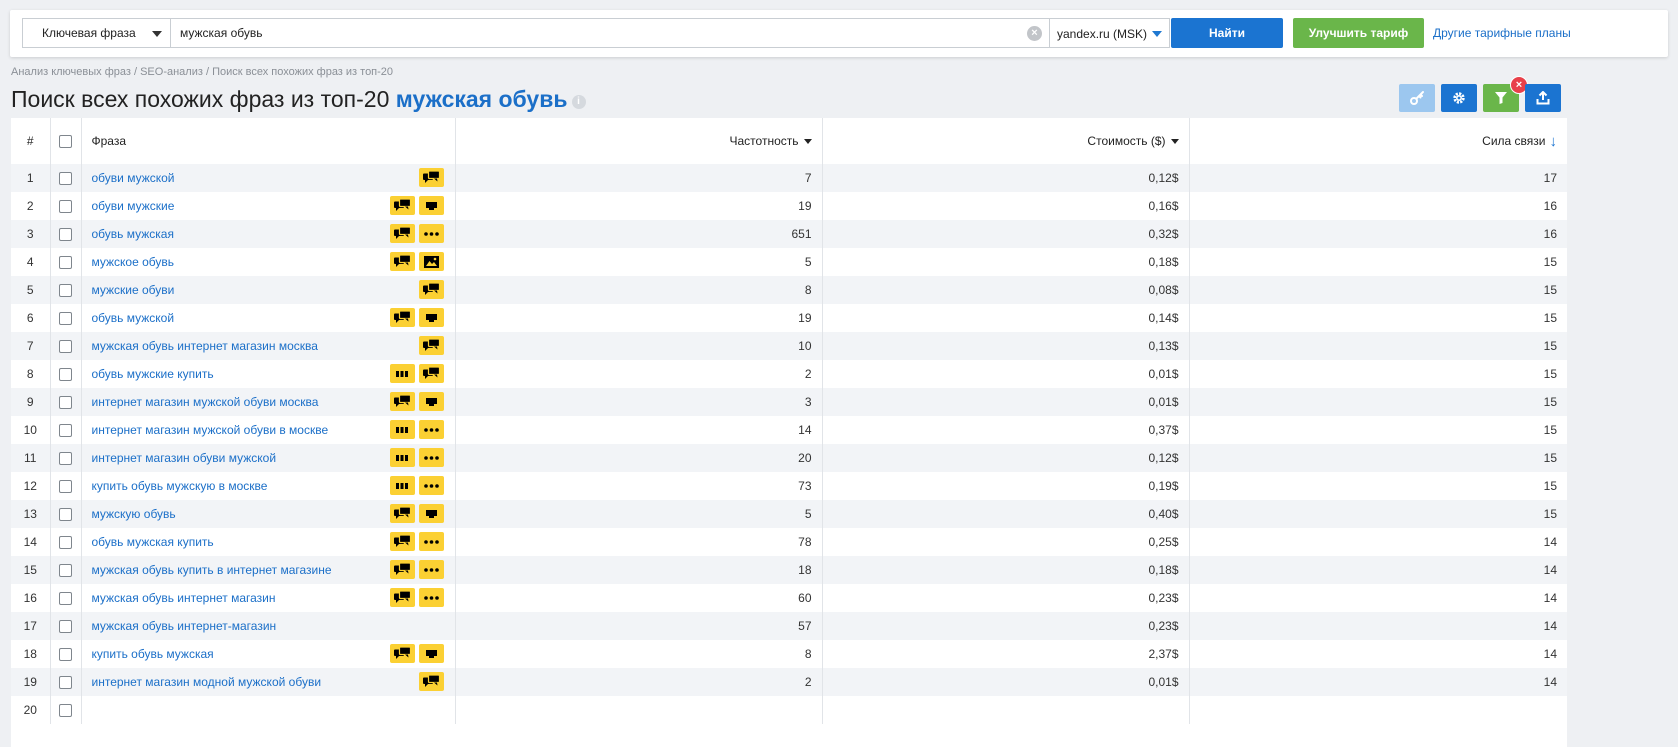 The image size is (1678, 747). What do you see at coordinates (205, 402) in the screenshot?
I see `phrase-link: интернет магазин мужской обуви москва` at bounding box center [205, 402].